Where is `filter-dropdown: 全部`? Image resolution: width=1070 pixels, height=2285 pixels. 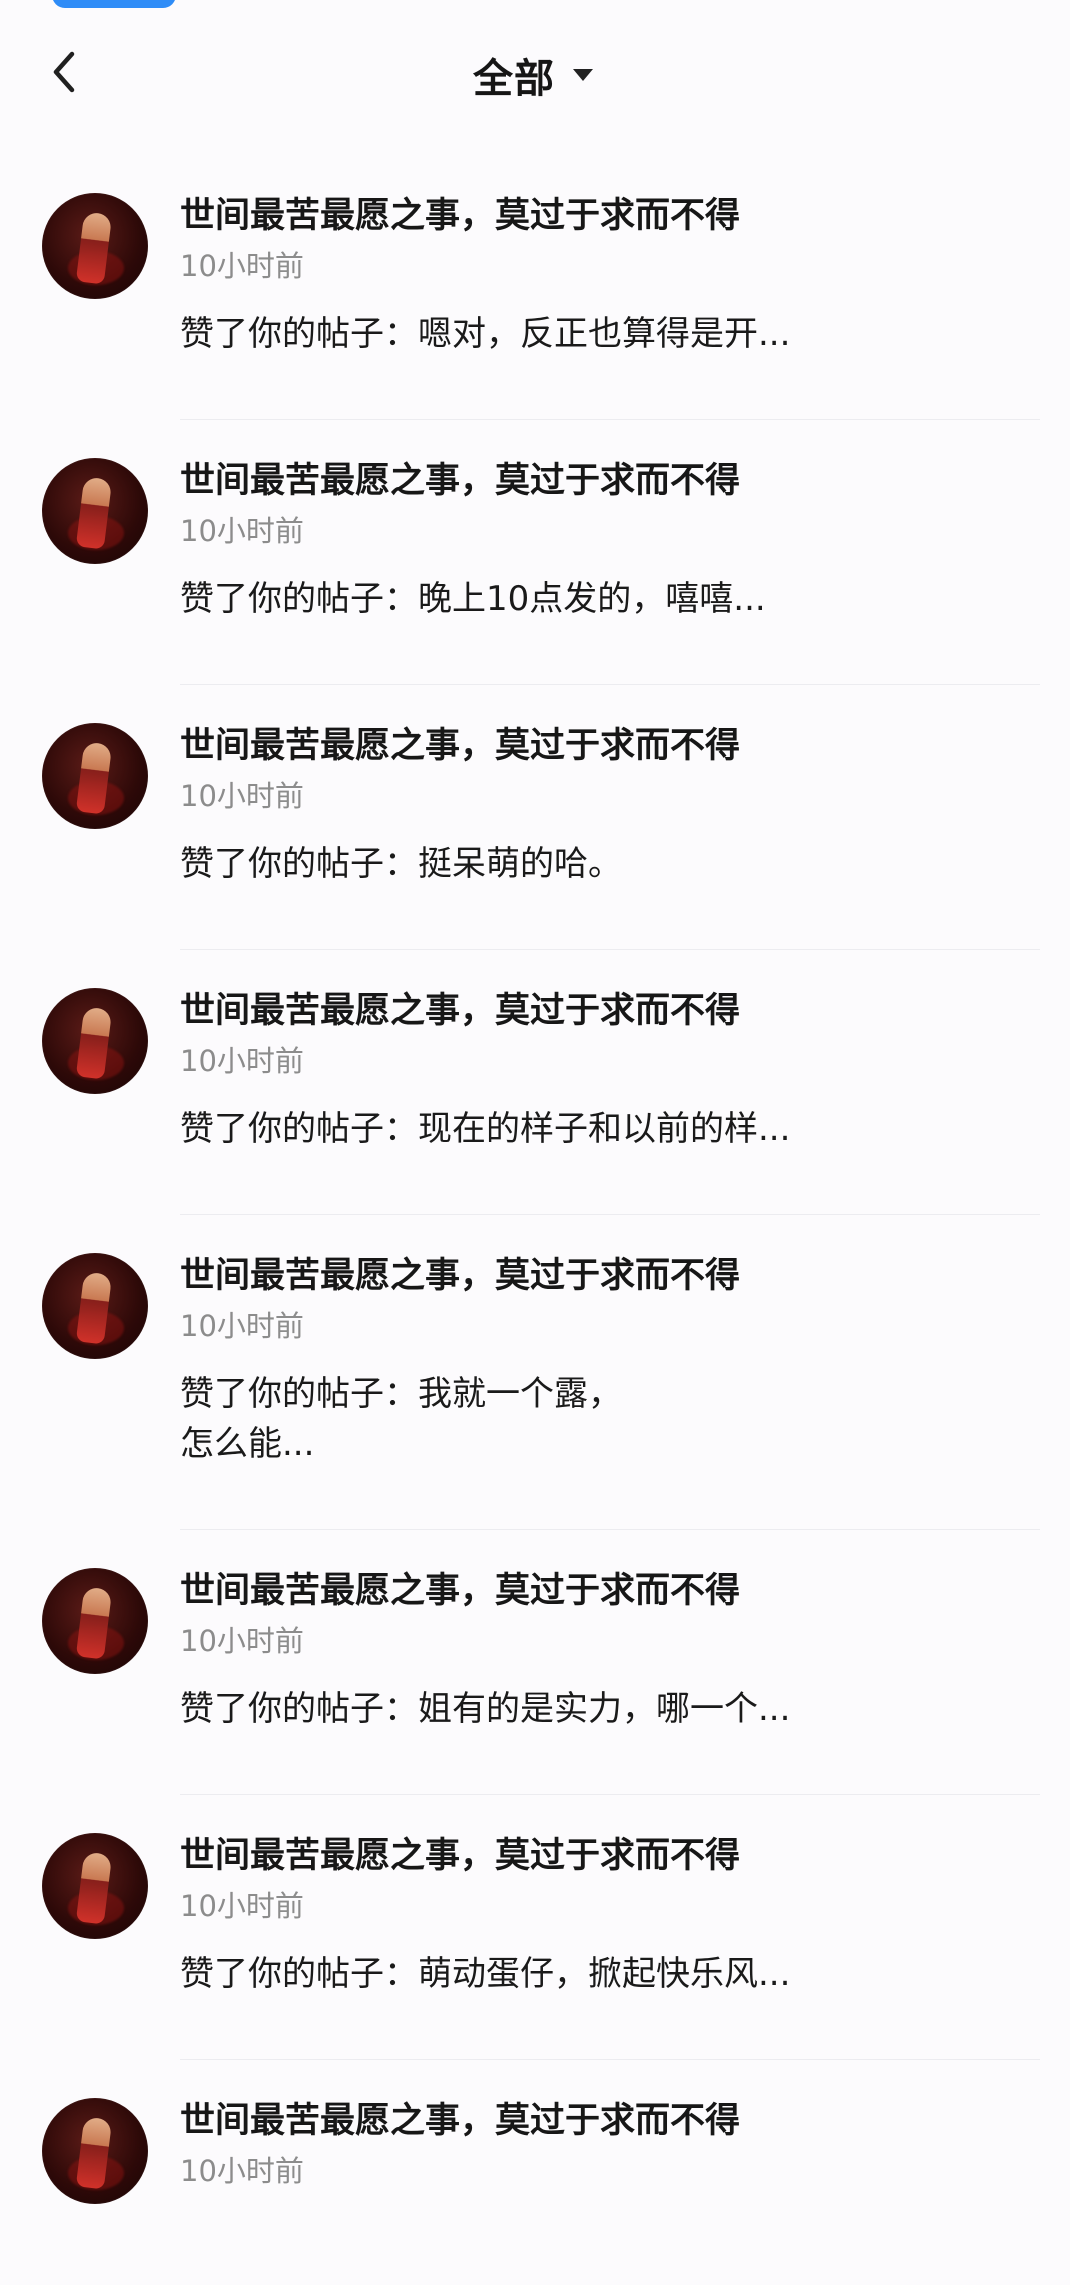
filter-dropdown: 全部 is located at coordinates (535, 75).